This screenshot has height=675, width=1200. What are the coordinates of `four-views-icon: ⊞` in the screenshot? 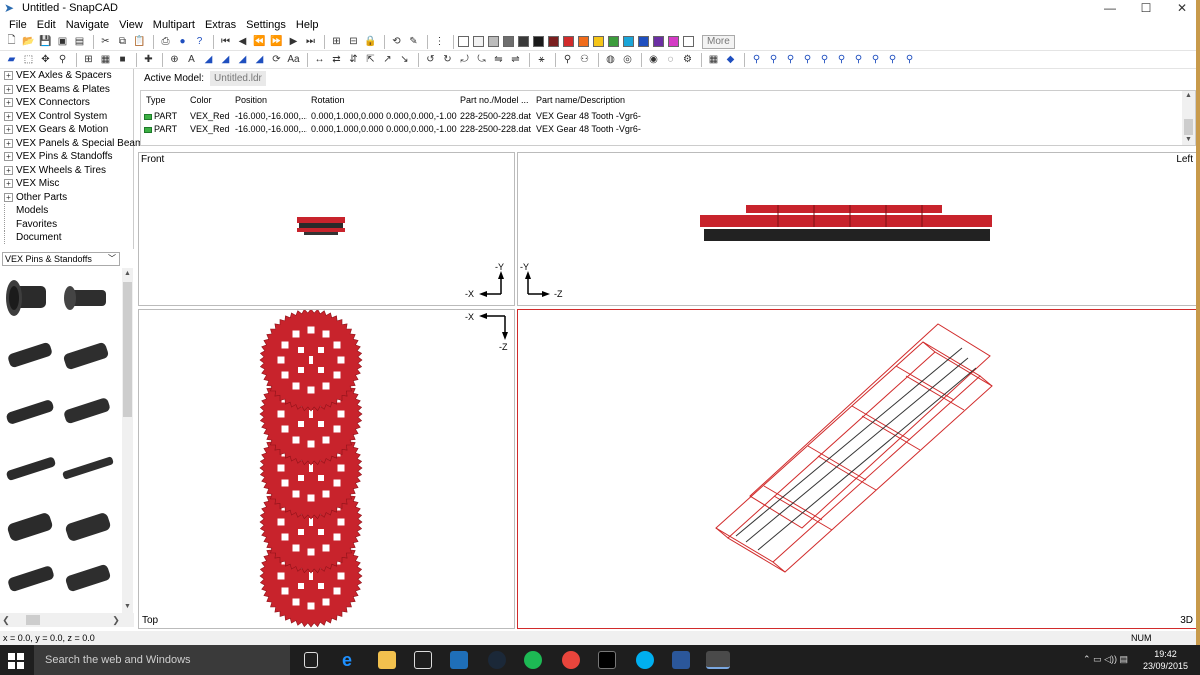 It's located at (88, 59).